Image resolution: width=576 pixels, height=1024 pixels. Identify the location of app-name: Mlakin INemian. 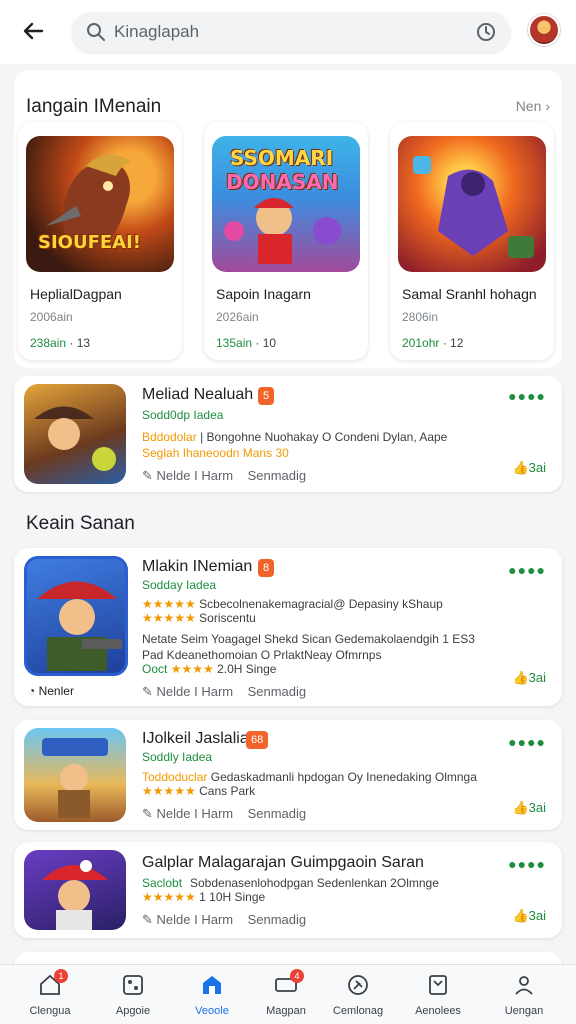
(197, 566).